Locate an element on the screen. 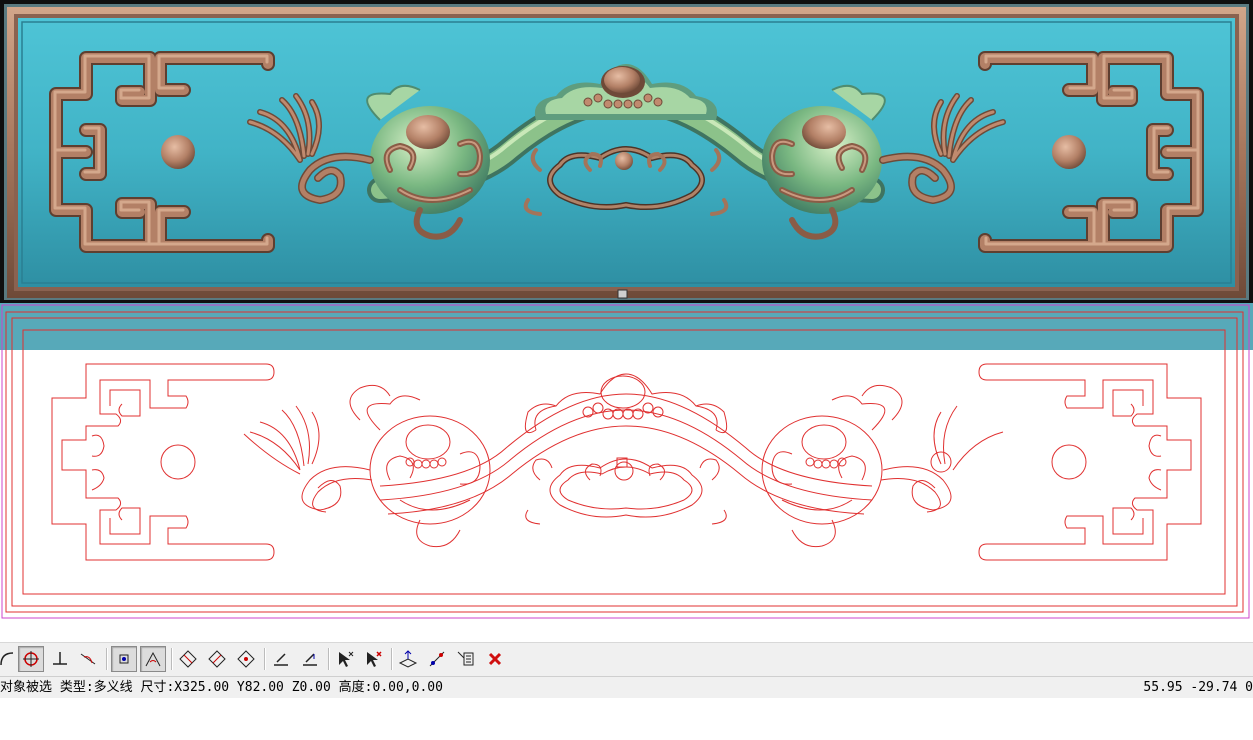  pointer-add-button is located at coordinates (345, 659).